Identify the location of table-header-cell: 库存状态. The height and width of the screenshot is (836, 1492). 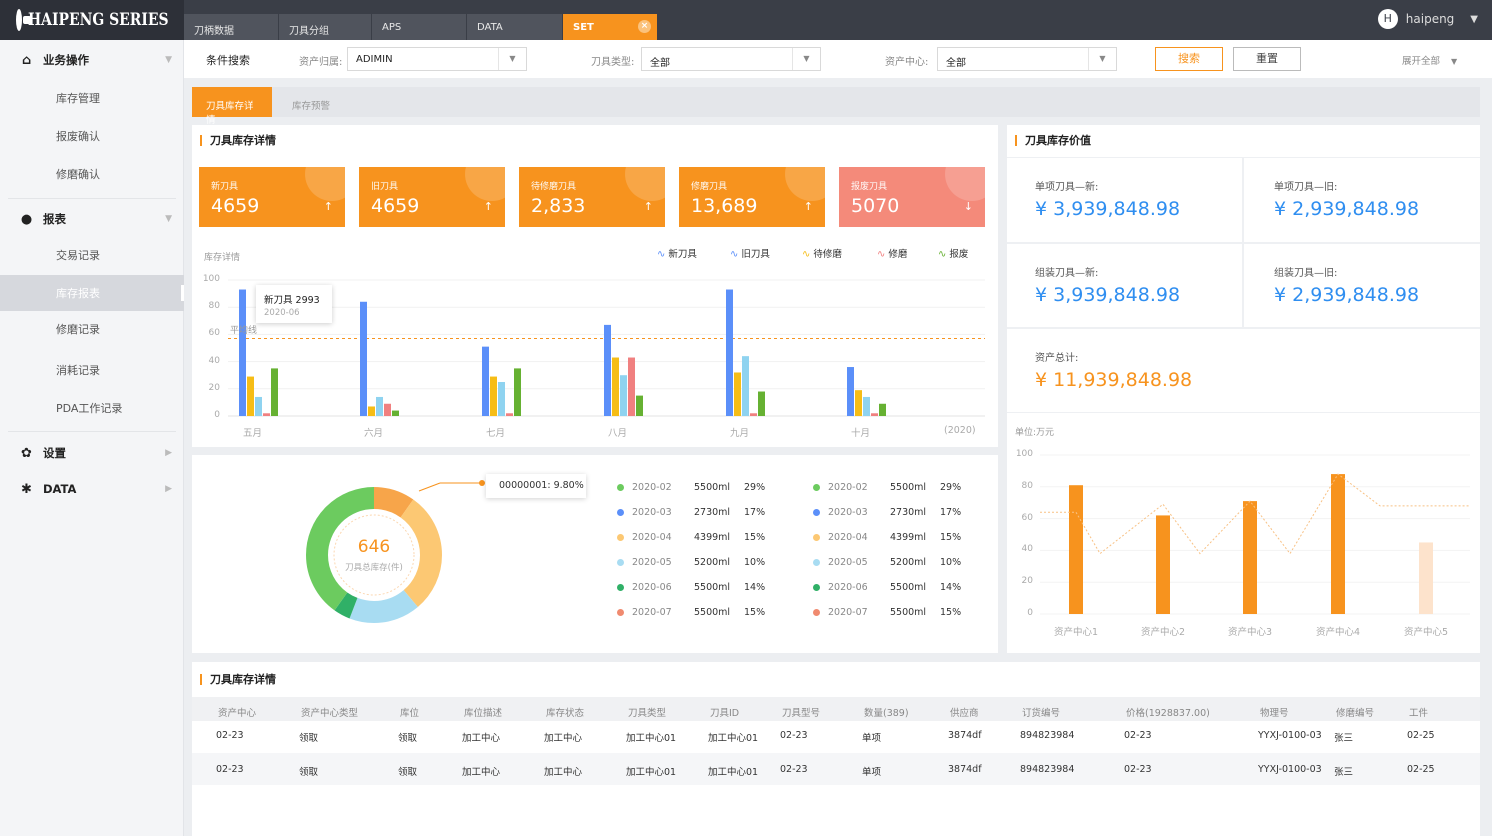
(565, 713).